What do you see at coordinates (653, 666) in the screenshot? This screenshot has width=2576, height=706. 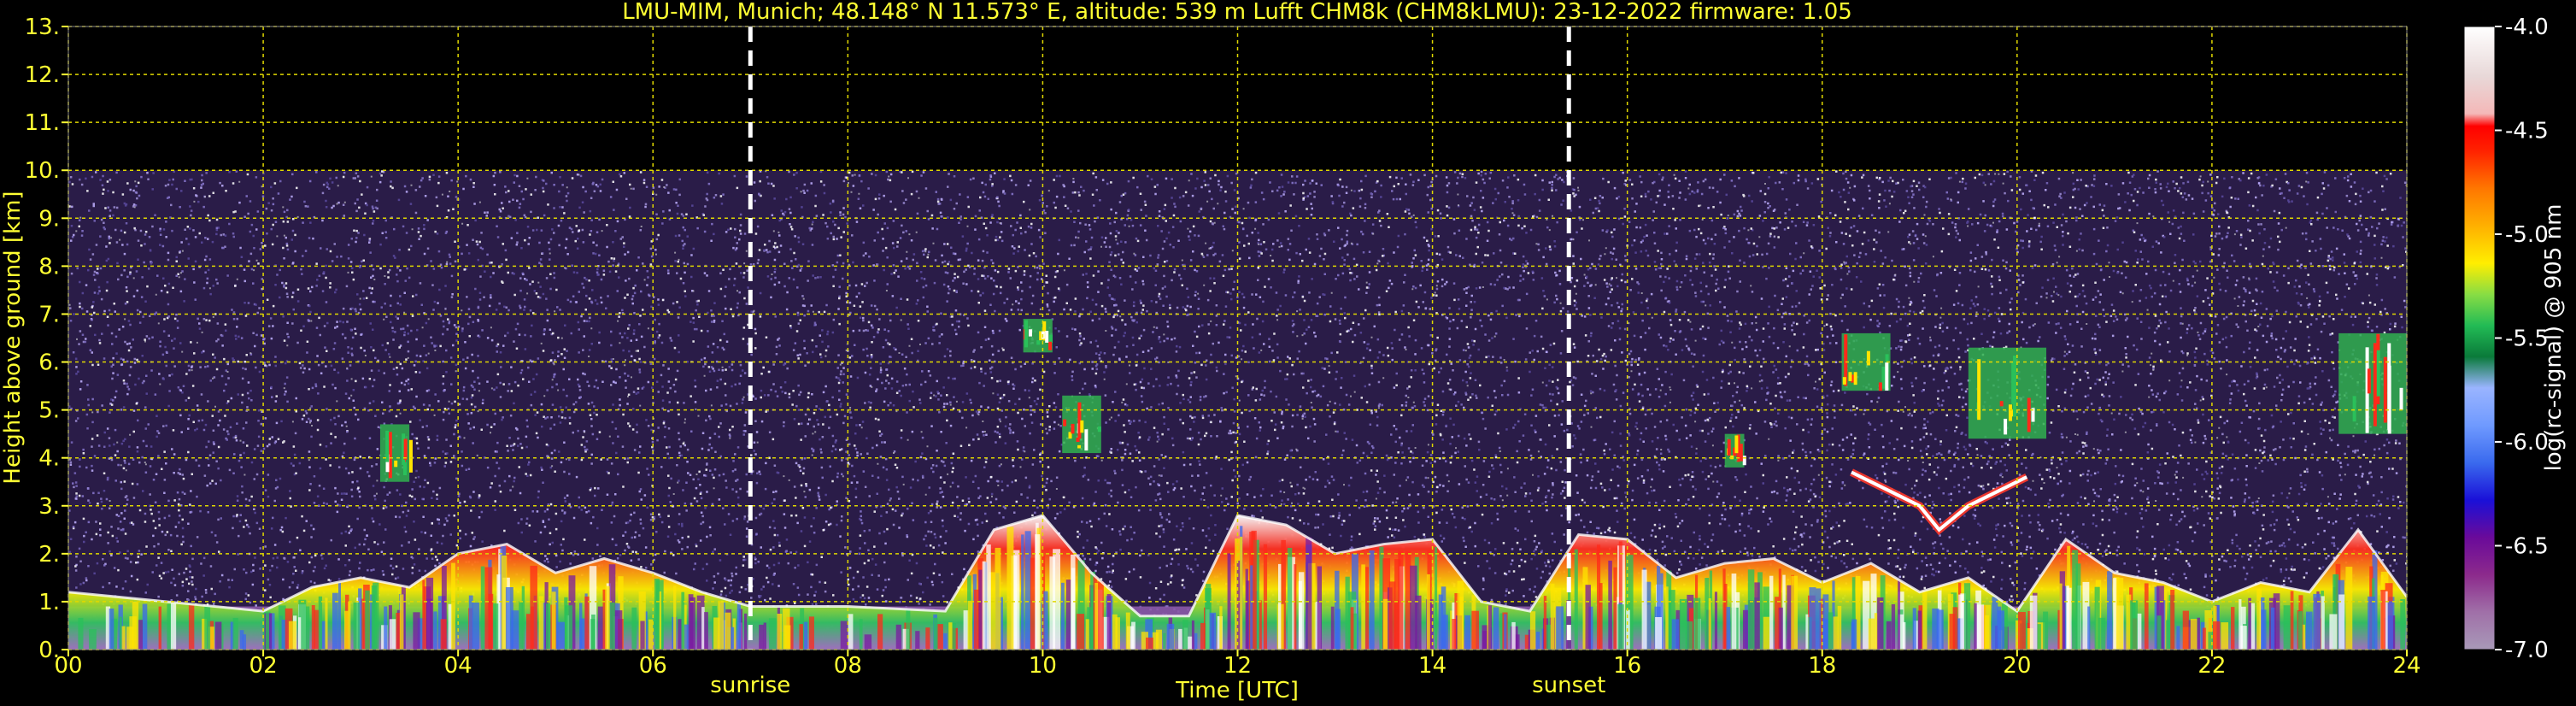 I see `x-tick-label: 06` at bounding box center [653, 666].